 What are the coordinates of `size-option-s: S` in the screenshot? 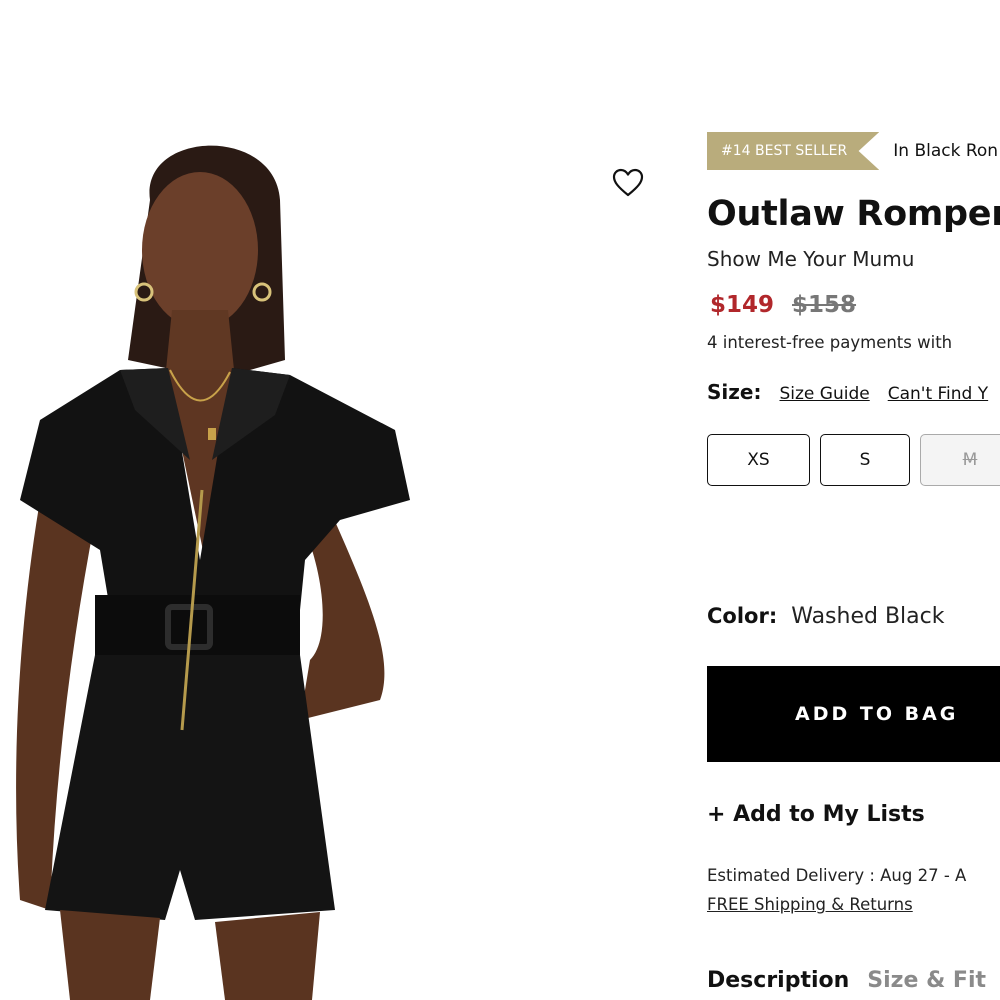 It's located at (865, 460).